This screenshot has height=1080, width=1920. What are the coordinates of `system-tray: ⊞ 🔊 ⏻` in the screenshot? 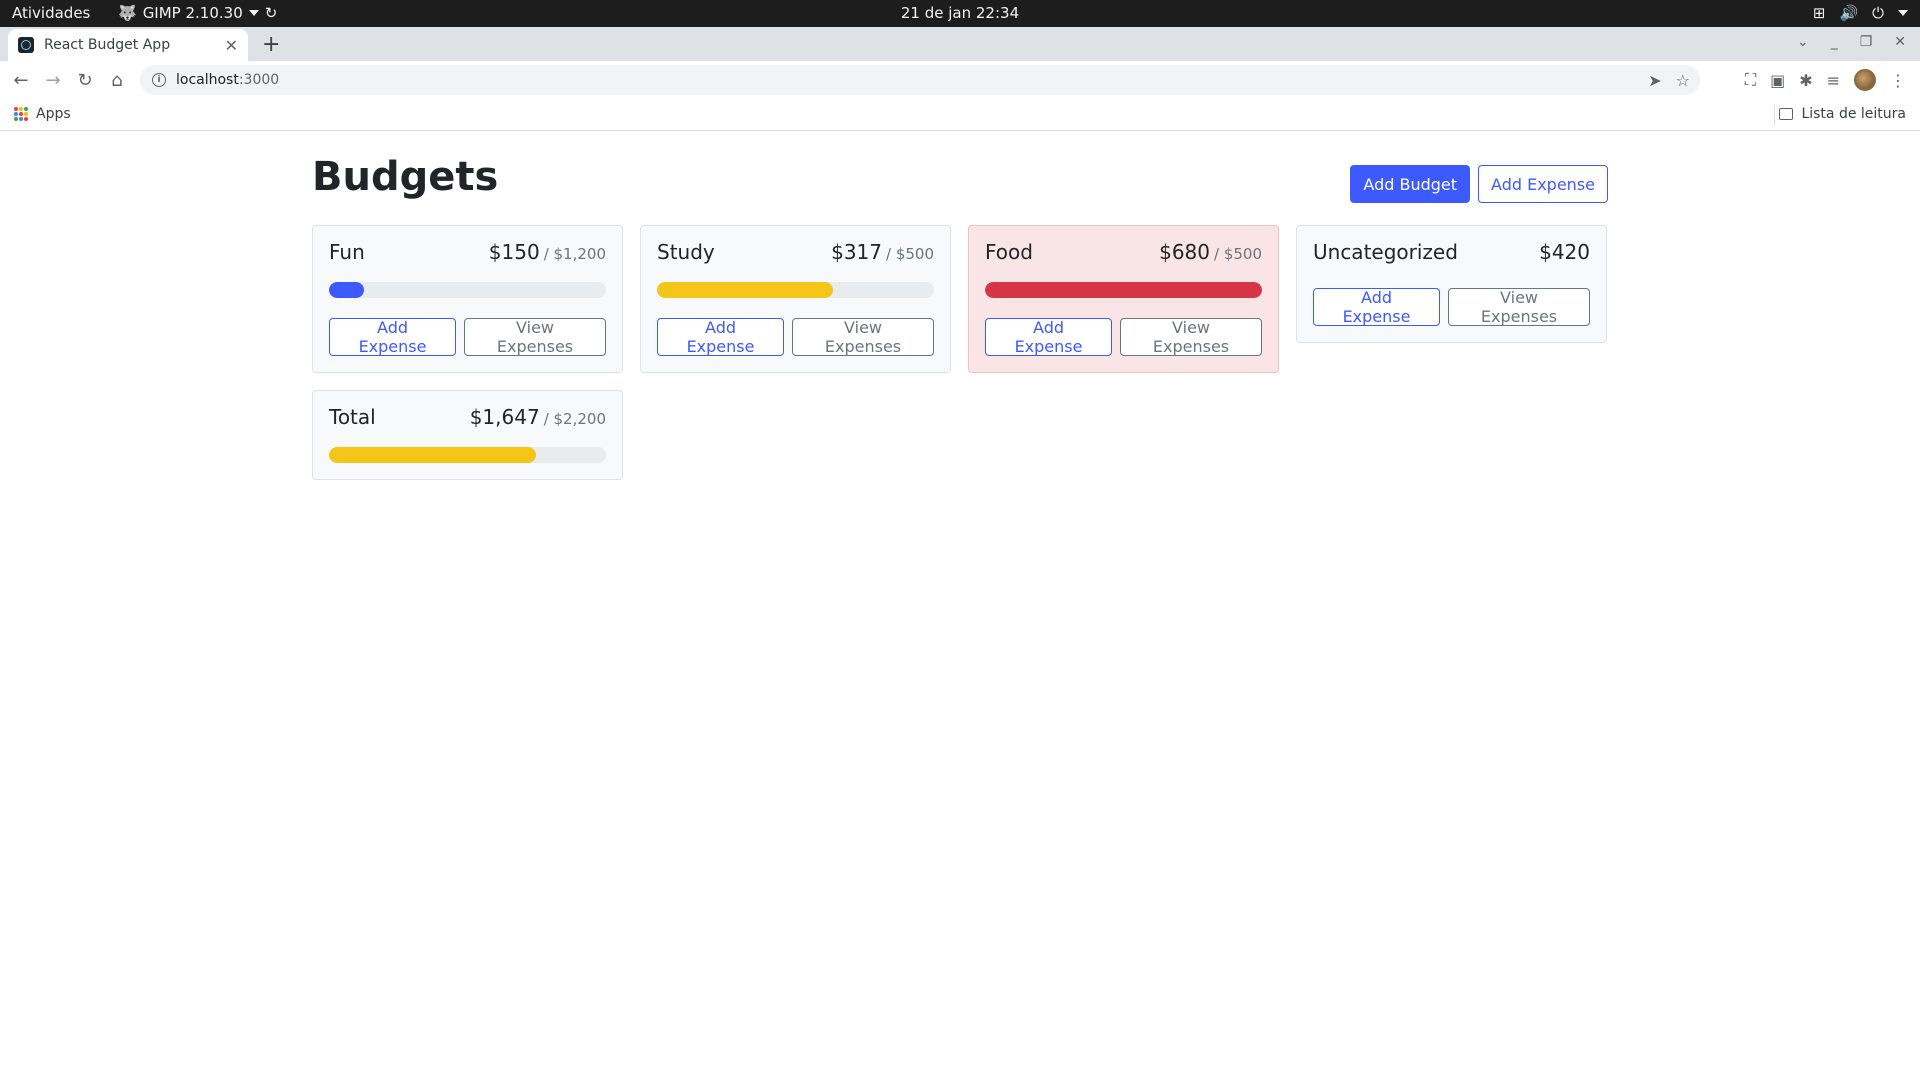 It's located at (1860, 13).